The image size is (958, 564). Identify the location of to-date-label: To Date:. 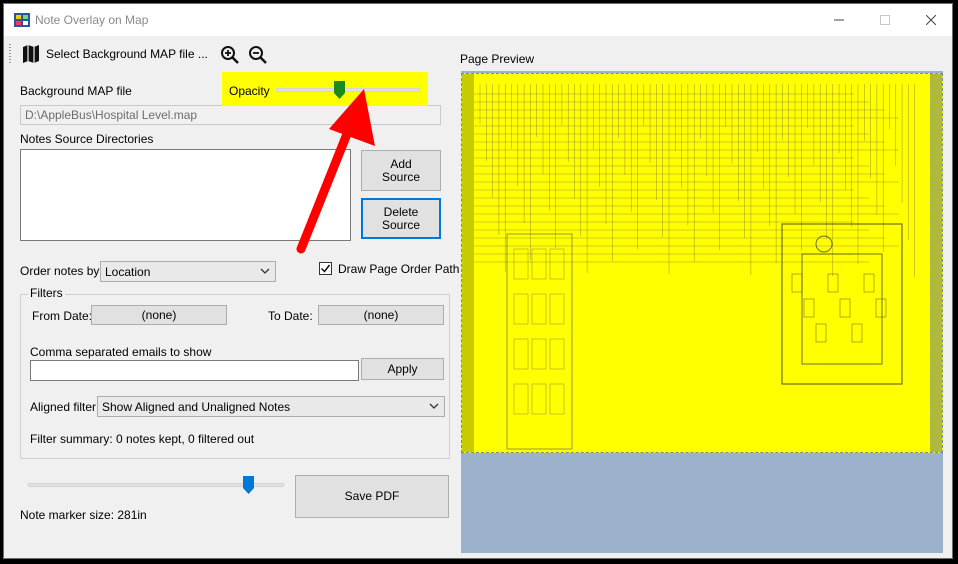
(290, 316).